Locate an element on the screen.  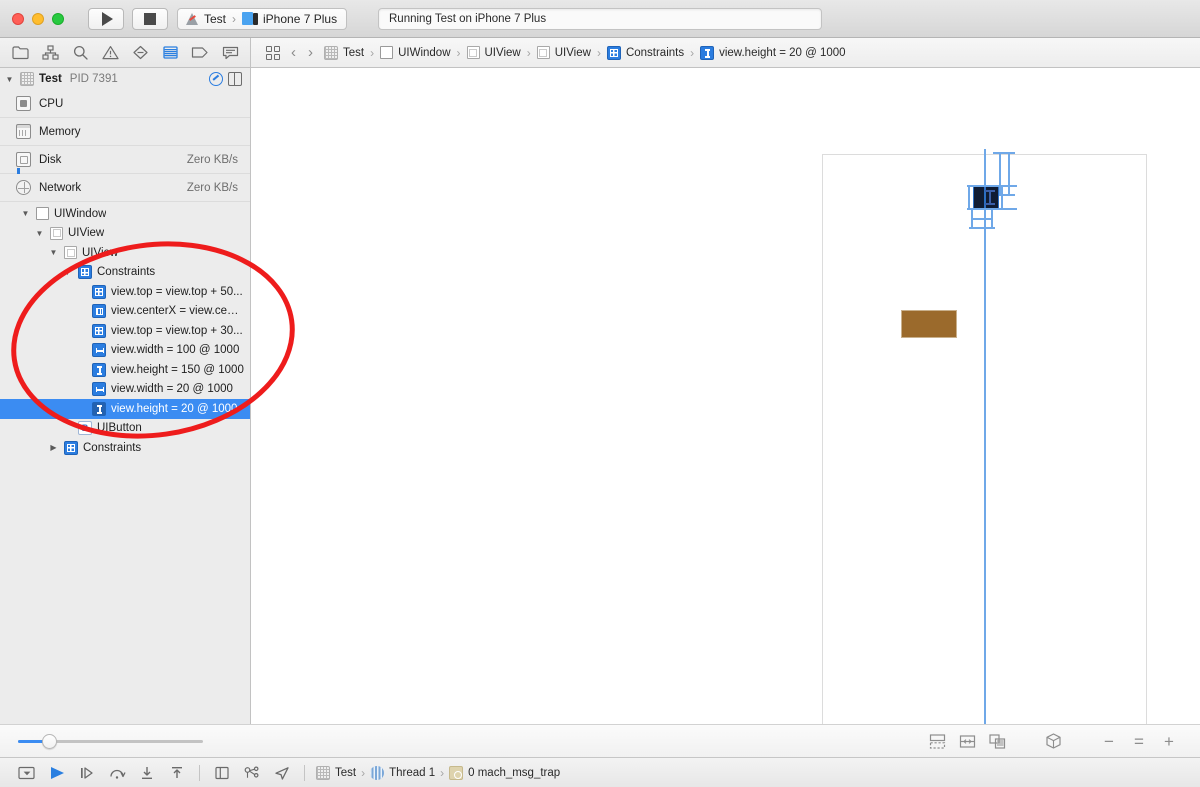
process-name: Test is located at coordinates (50, 79).